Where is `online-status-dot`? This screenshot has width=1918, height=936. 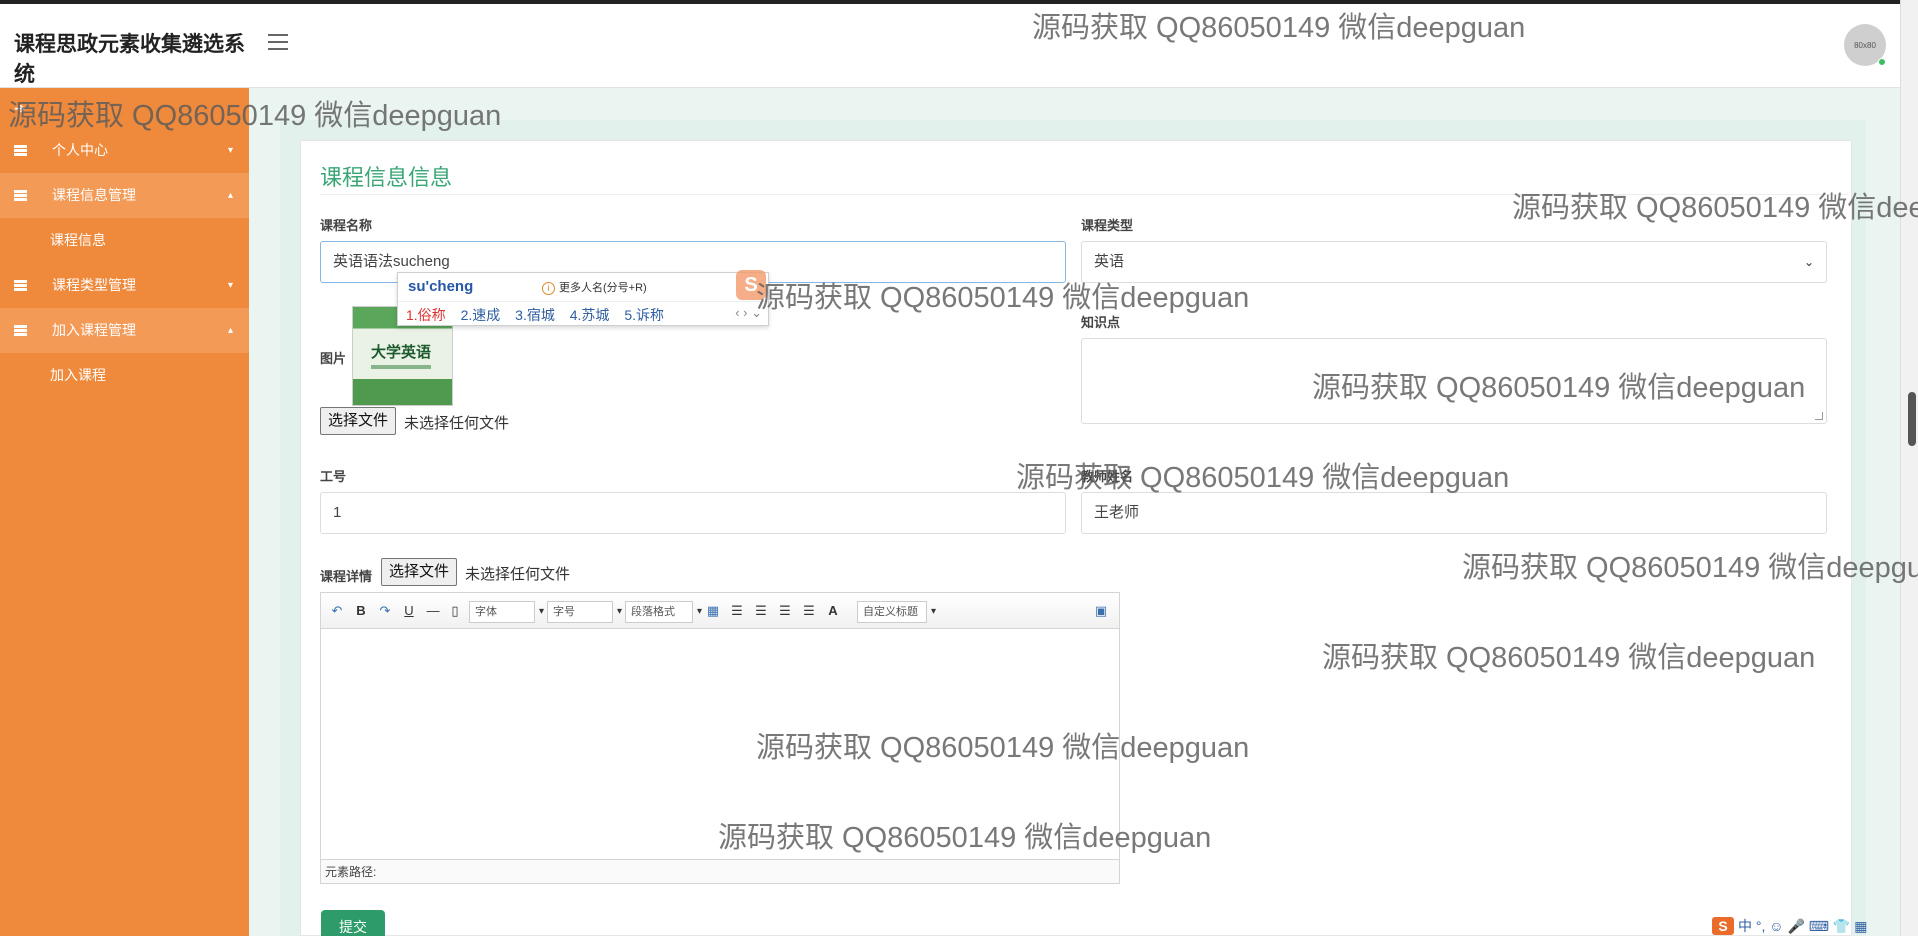 online-status-dot is located at coordinates (1882, 62).